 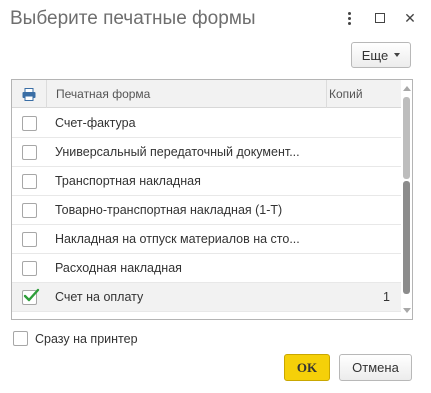 What do you see at coordinates (207, 268) in the screenshot?
I see `table-row: Расходная накладная` at bounding box center [207, 268].